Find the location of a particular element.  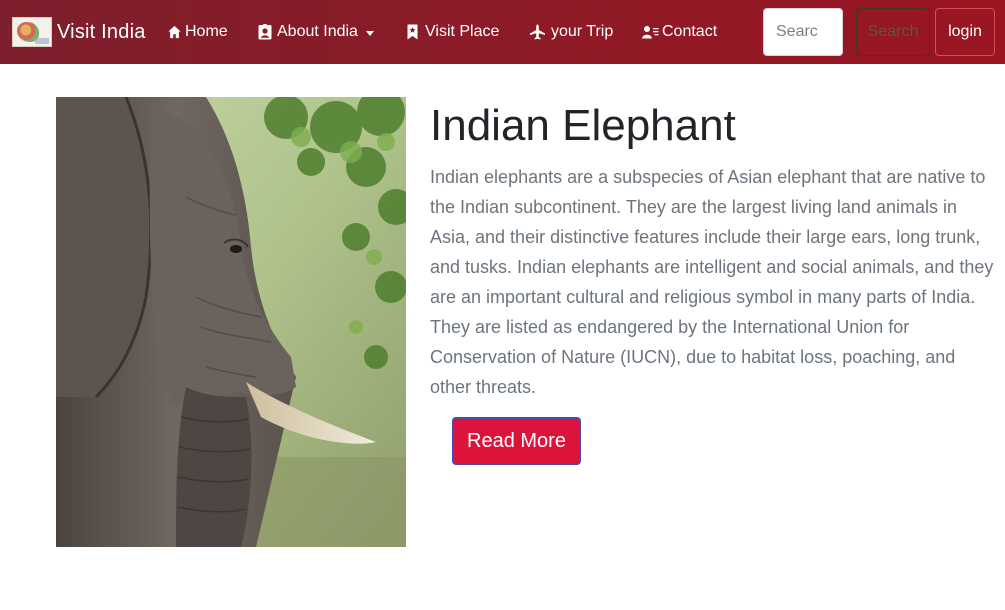

search-input is located at coordinates (803, 32).